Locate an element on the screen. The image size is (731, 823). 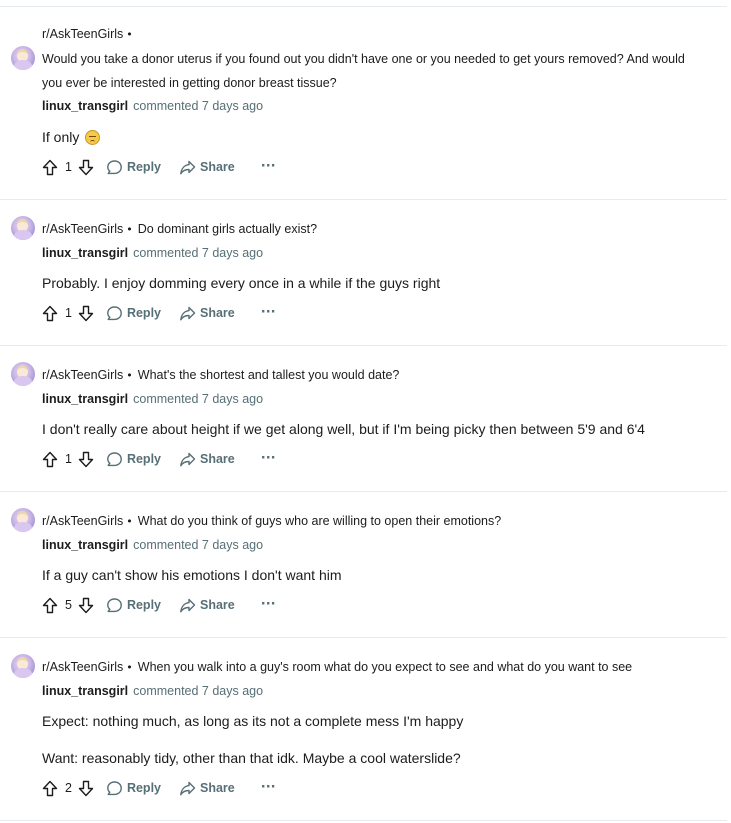
pensive-face-emoji-icon is located at coordinates (93, 137).